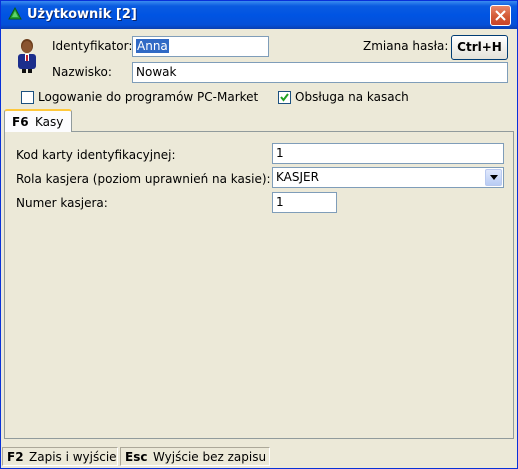 The image size is (518, 469). Describe the element at coordinates (27, 55) in the screenshot. I see `user-avatar-icon` at that location.